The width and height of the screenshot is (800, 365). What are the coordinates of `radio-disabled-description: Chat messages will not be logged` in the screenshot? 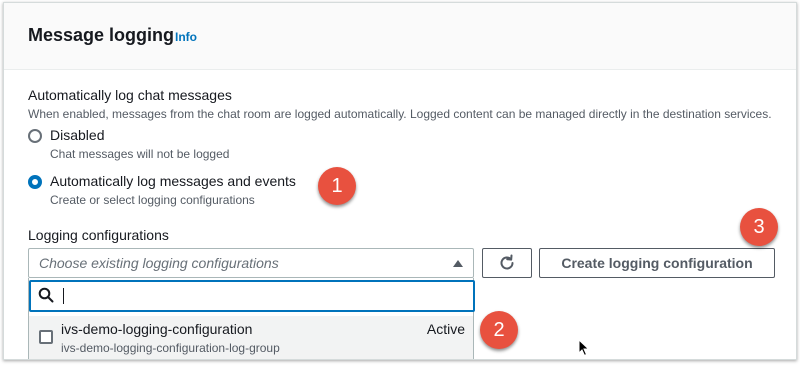 It's located at (140, 154).